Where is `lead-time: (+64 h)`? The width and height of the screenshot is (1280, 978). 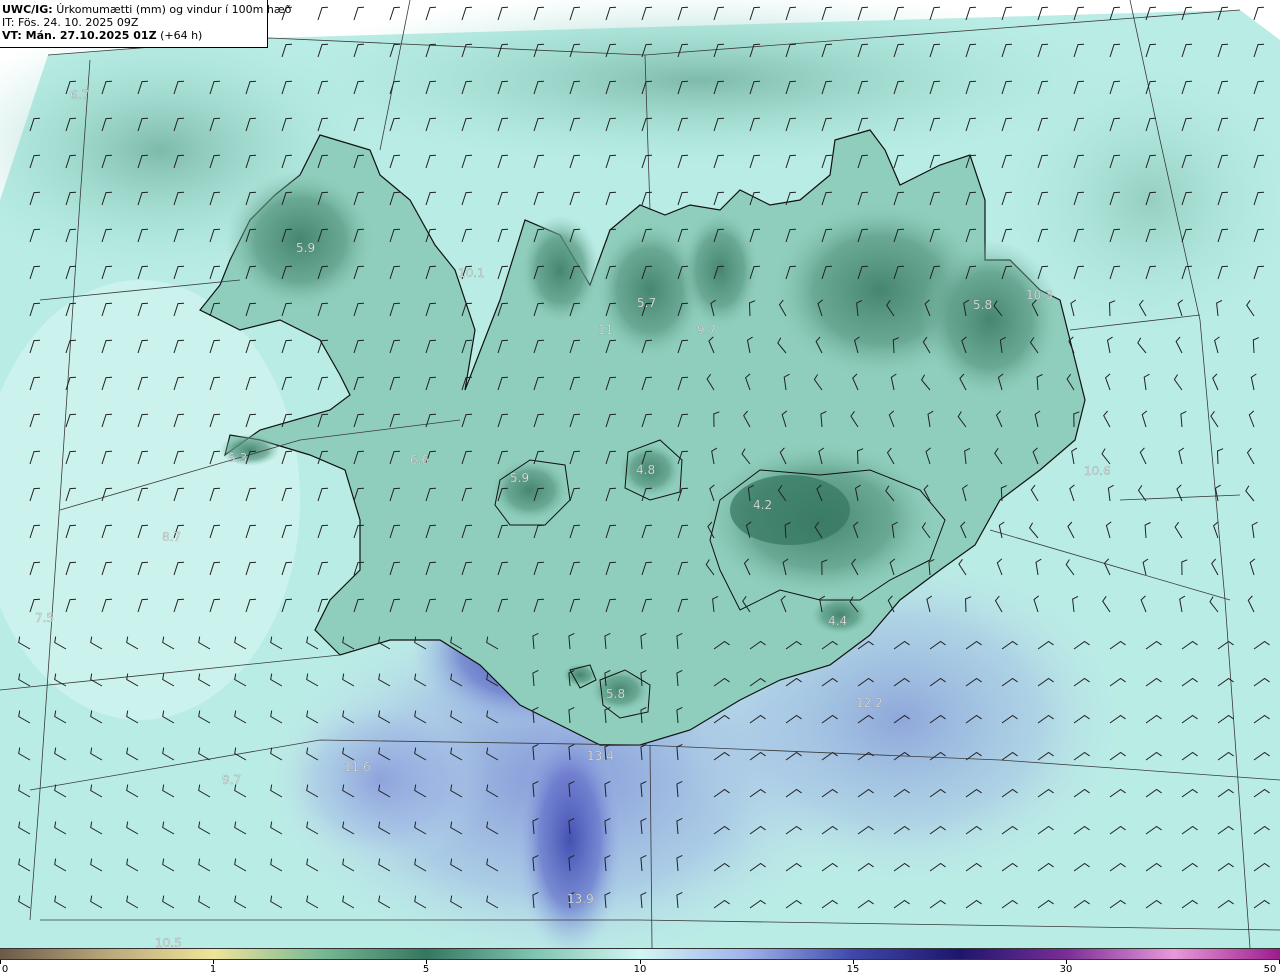 lead-time: (+64 h) is located at coordinates (181, 35).